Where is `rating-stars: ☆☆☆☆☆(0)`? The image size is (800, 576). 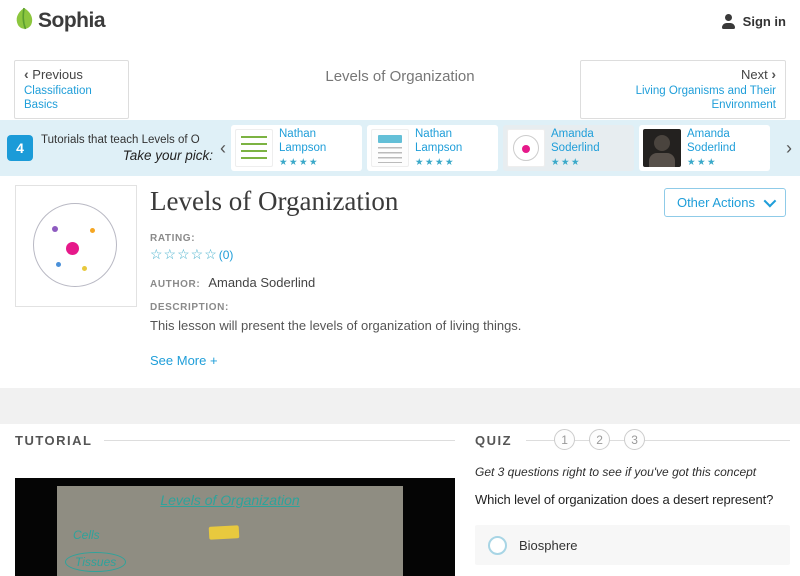 rating-stars: ☆☆☆☆☆(0) is located at coordinates (387, 254).